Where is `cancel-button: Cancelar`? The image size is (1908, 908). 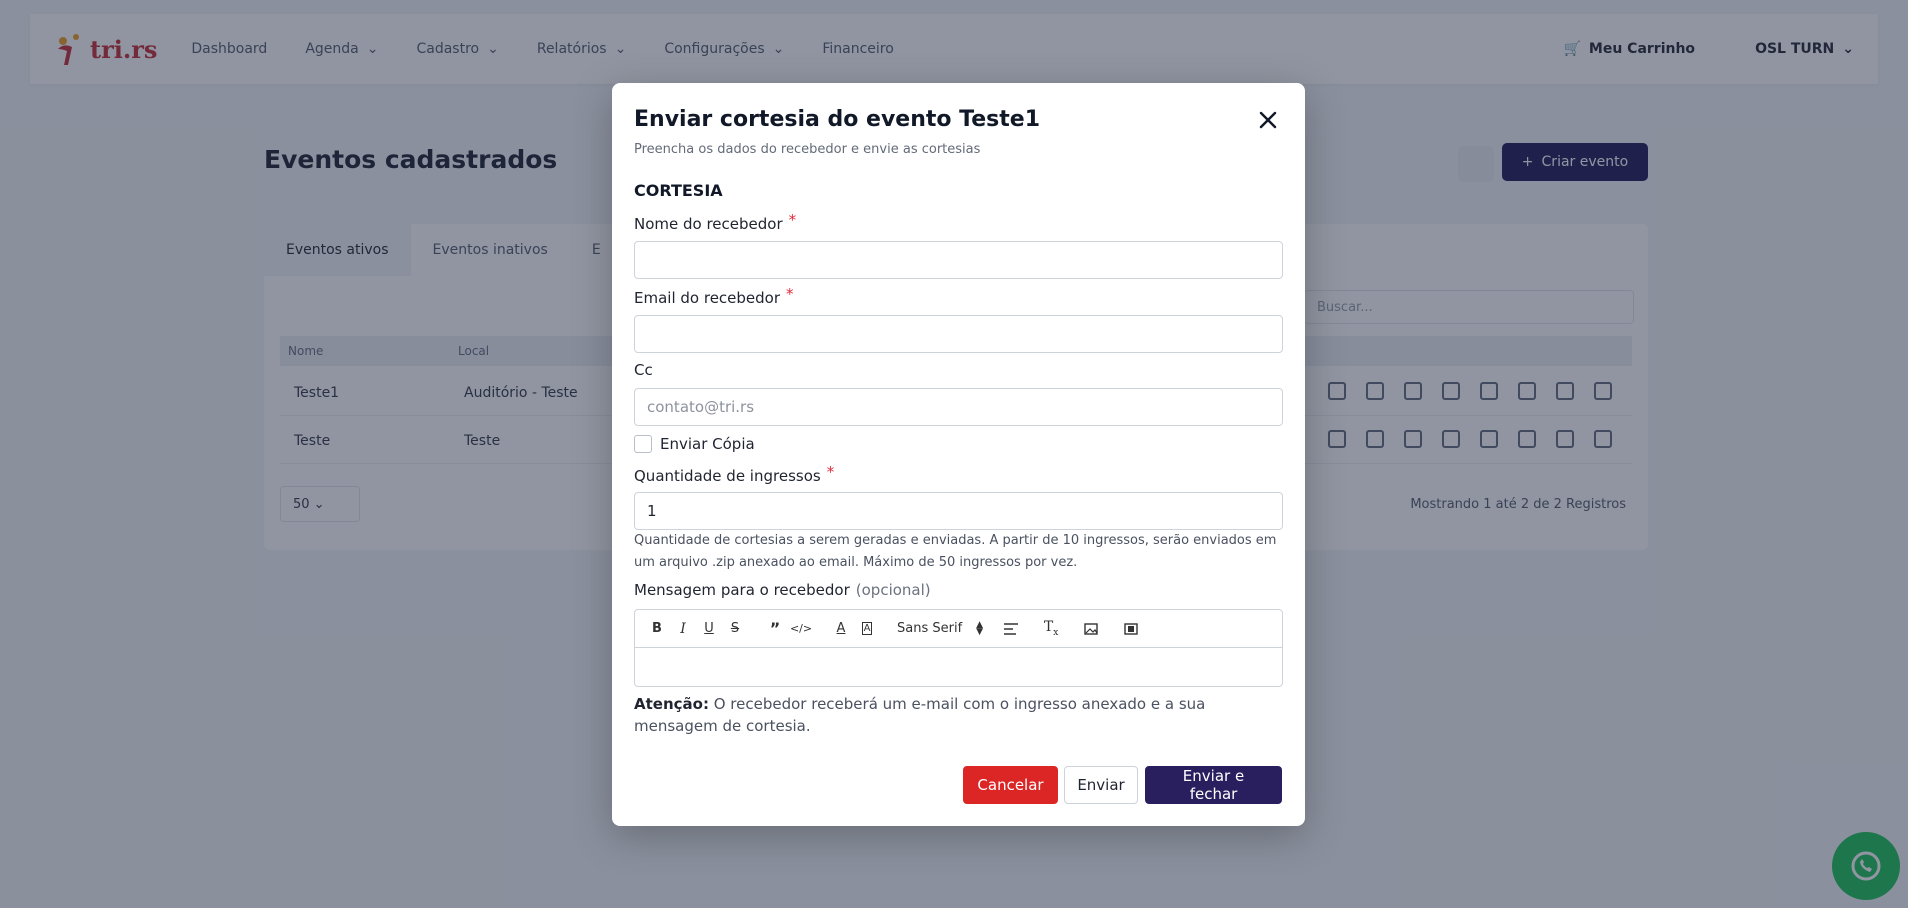 cancel-button: Cancelar is located at coordinates (1010, 785).